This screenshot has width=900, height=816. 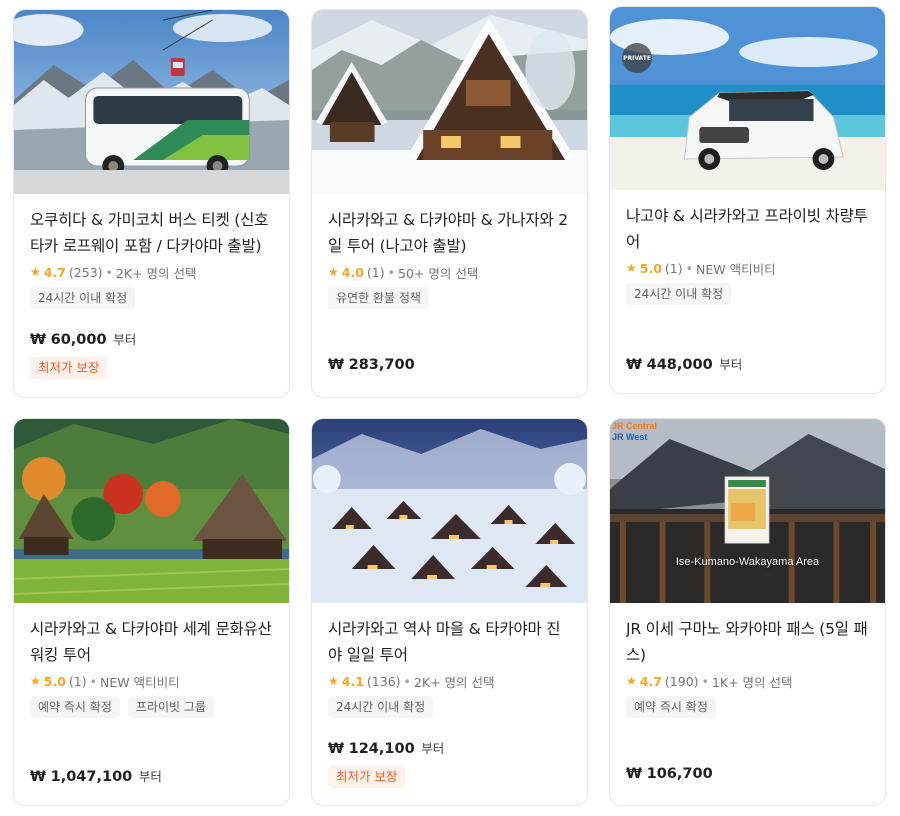 What do you see at coordinates (679, 365) in the screenshot?
I see `price-amount: 448,000` at bounding box center [679, 365].